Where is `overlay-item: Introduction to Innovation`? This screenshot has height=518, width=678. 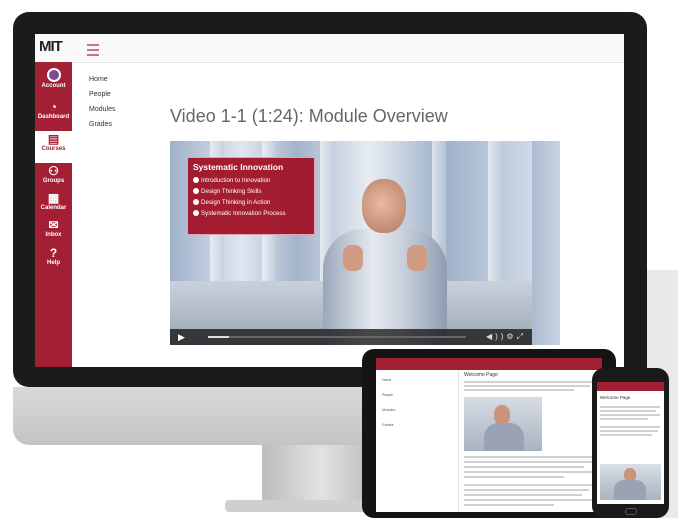
overlay-item: Introduction to Innovation is located at coordinates (251, 180).